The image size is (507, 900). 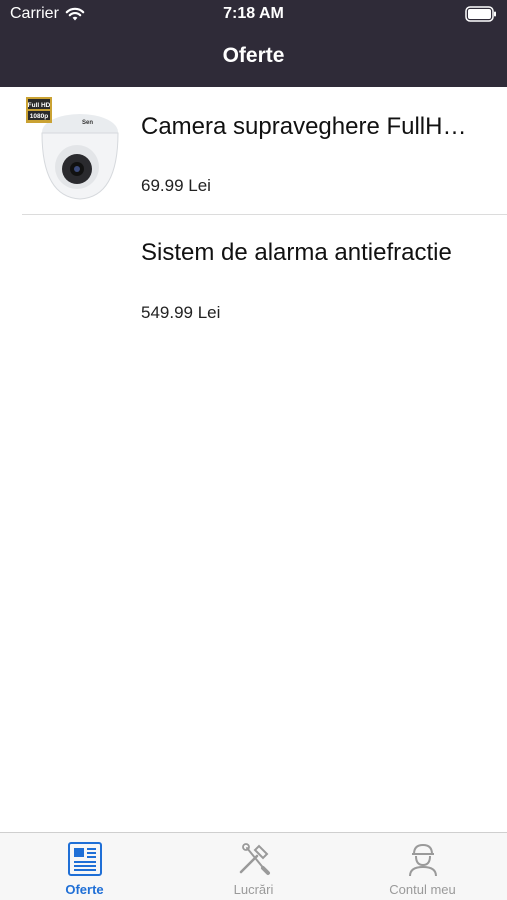 I want to click on offer-price: 69.99 Lei, so click(x=176, y=185).